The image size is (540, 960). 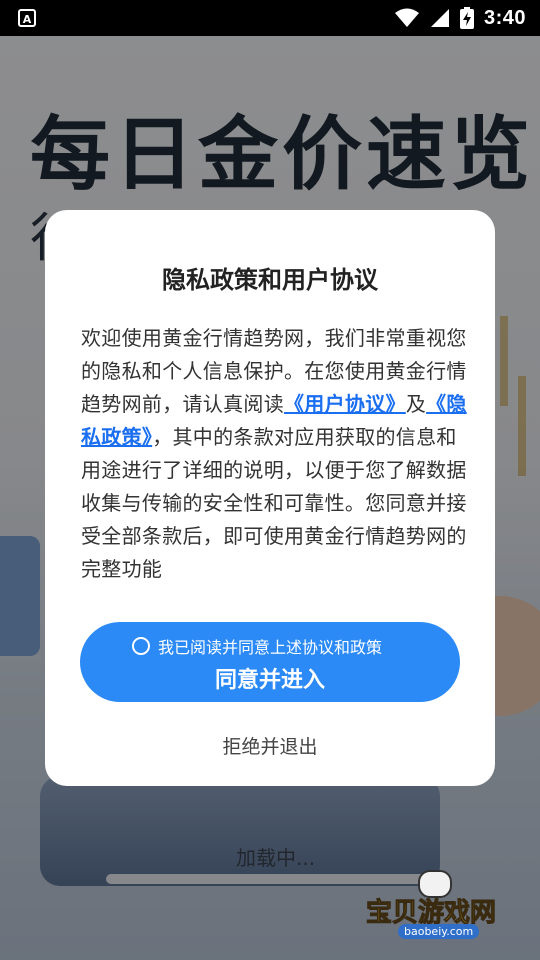 What do you see at coordinates (270, 745) in the screenshot?
I see `reject-button: 拒绝并退出` at bounding box center [270, 745].